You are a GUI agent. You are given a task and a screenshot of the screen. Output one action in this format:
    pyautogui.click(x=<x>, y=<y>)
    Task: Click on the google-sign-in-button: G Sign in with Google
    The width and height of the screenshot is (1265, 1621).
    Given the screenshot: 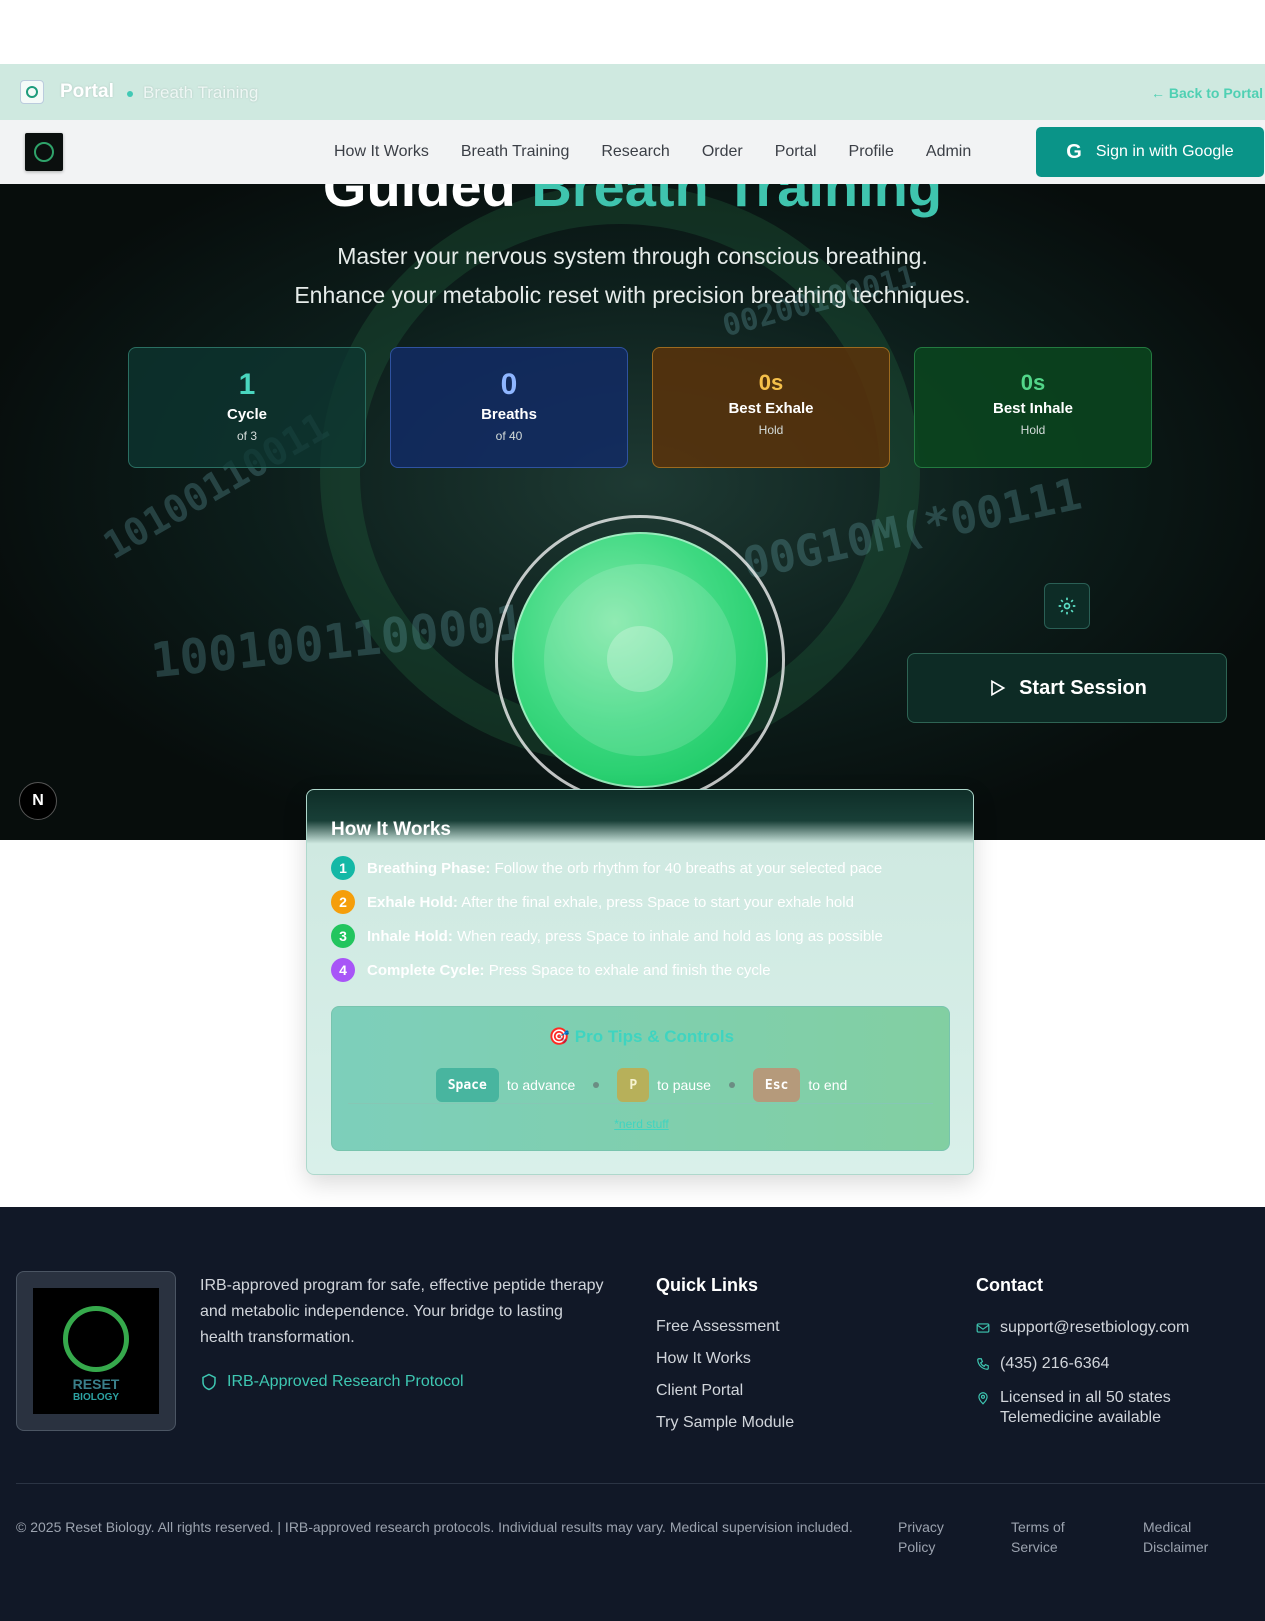 What is the action you would take?
    pyautogui.click(x=1150, y=152)
    